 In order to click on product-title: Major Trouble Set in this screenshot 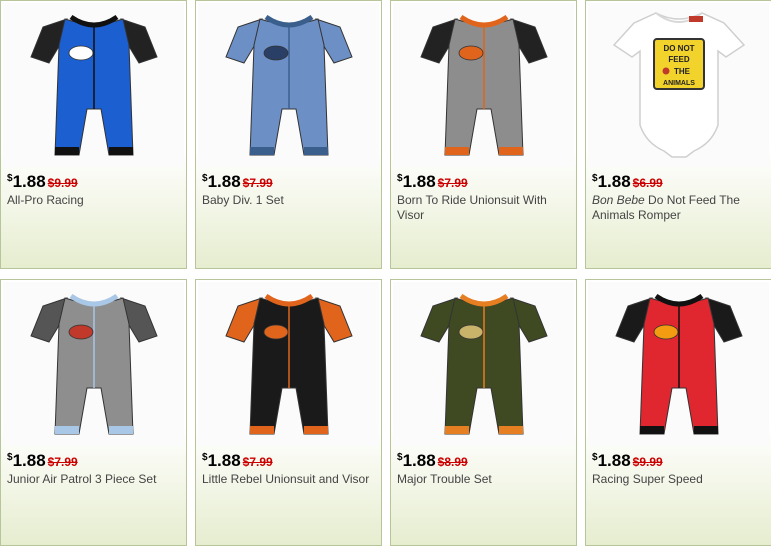, I will do `click(486, 479)`.